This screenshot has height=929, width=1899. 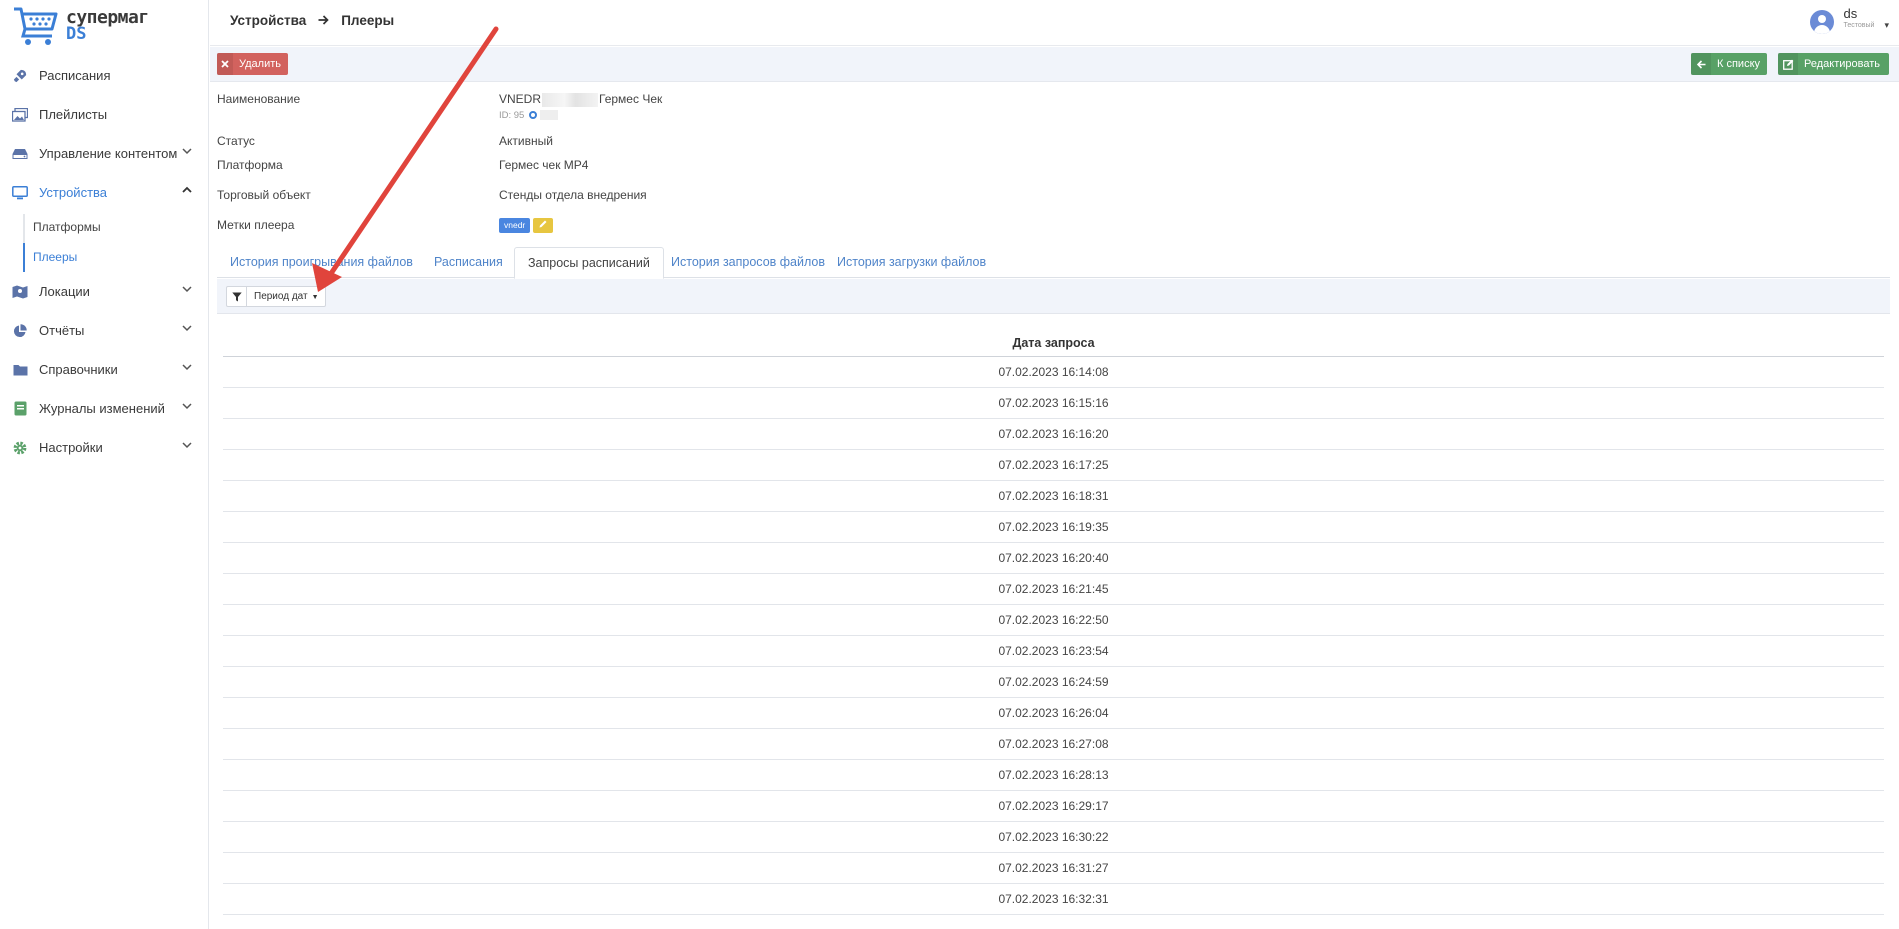 I want to click on breadcrumb-devices: Устройства, so click(x=268, y=20).